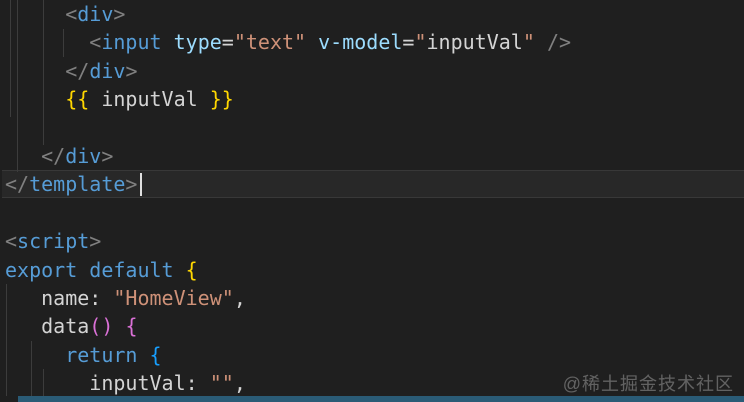 This screenshot has width=744, height=402. What do you see at coordinates (65, 297) in the screenshot?
I see `code-token: name` at bounding box center [65, 297].